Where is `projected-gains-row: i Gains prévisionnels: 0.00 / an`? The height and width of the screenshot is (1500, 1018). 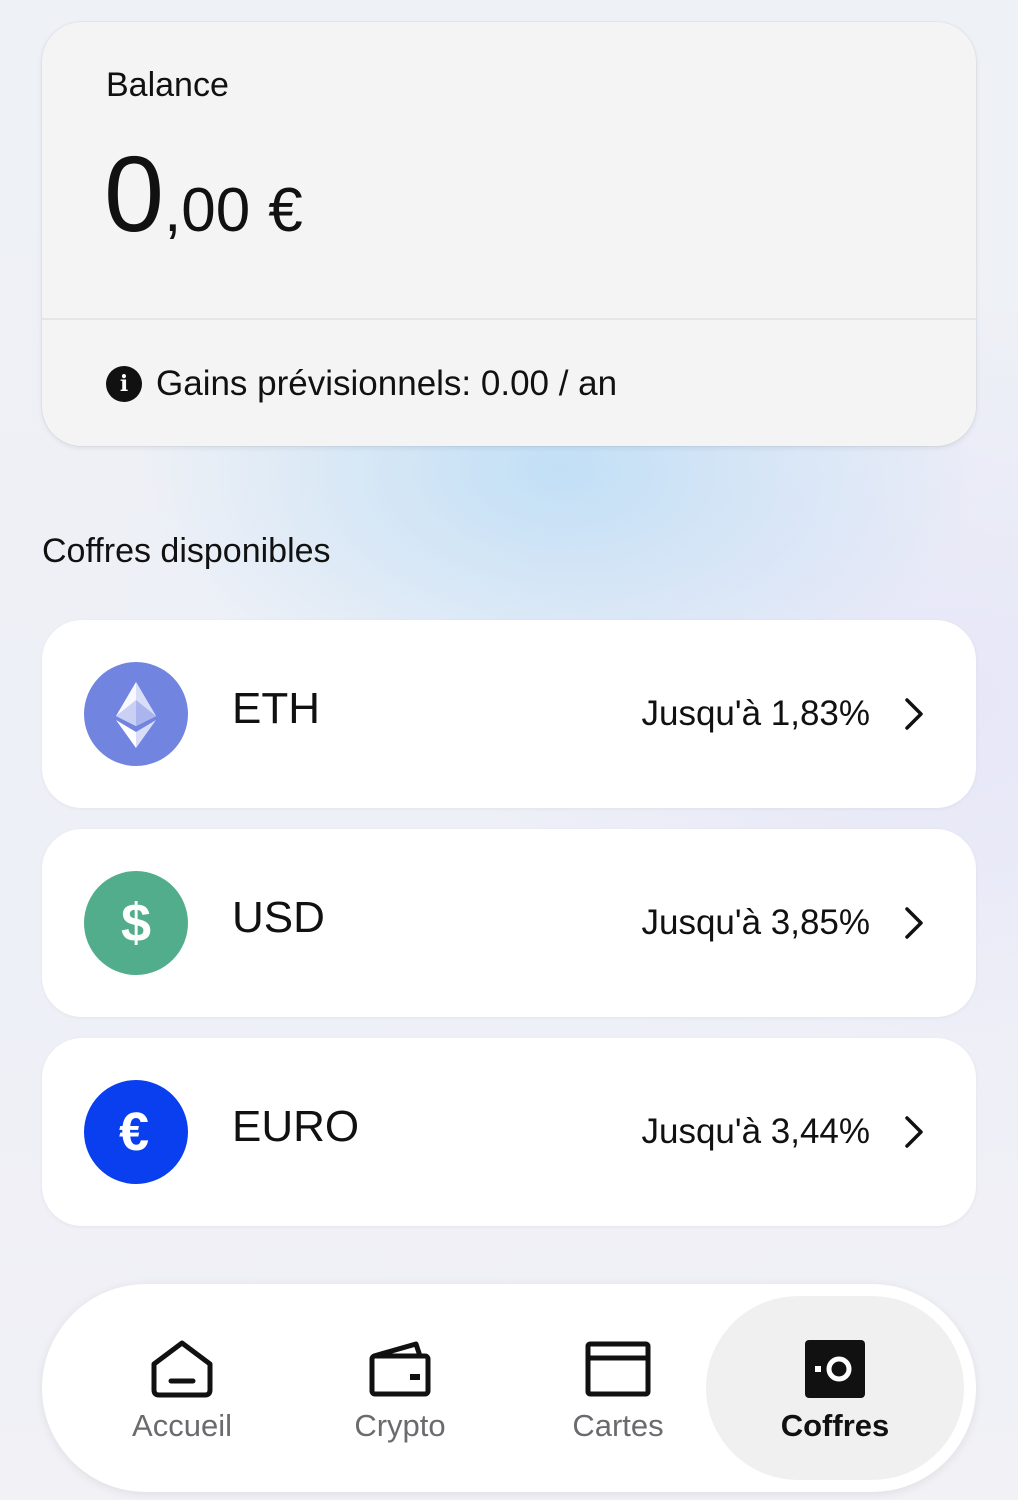 projected-gains-row: i Gains prévisionnels: 0.00 / an is located at coordinates (361, 384).